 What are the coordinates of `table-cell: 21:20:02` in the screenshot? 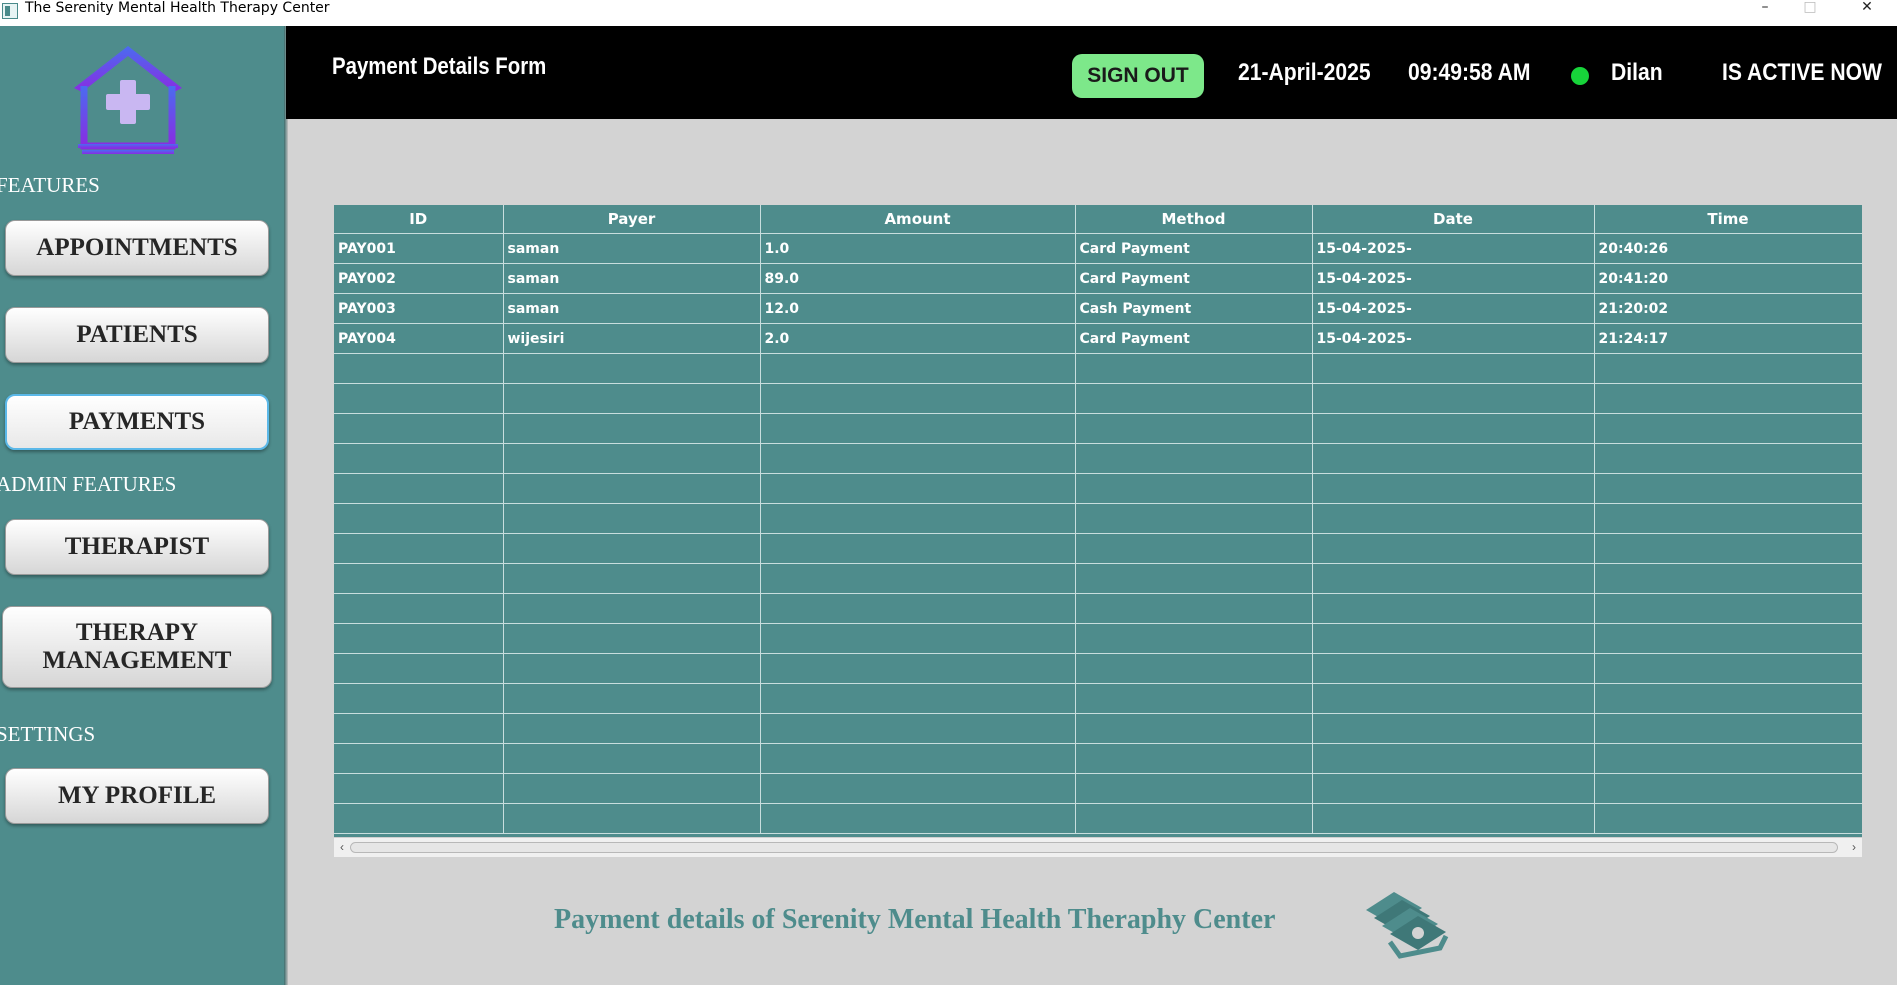 It's located at (1728, 308).